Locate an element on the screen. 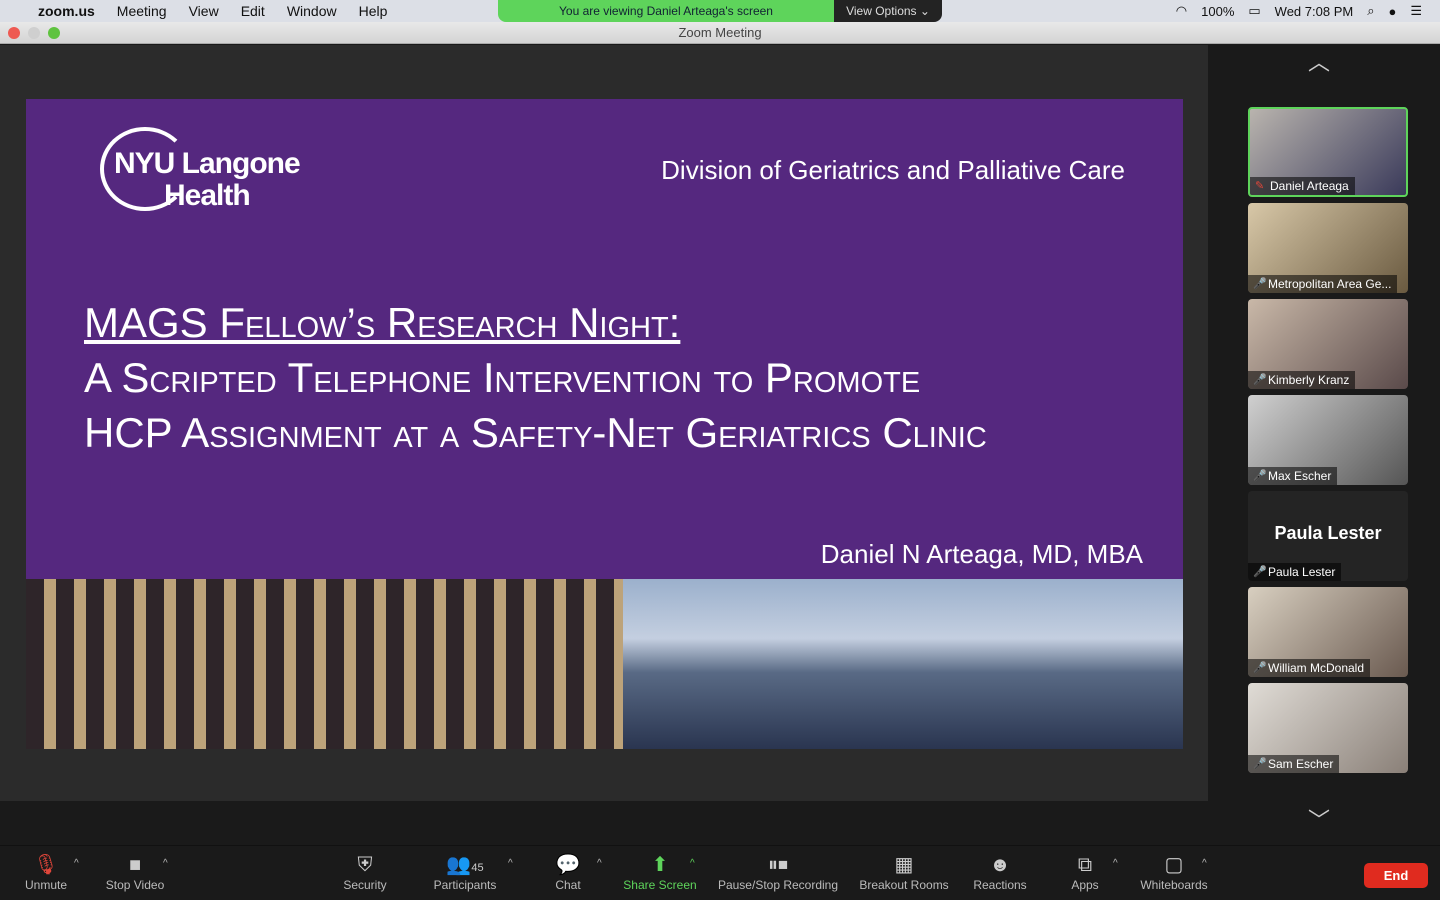 The image size is (1440, 900). whiteboards-label: Whiteboards is located at coordinates (1174, 885).